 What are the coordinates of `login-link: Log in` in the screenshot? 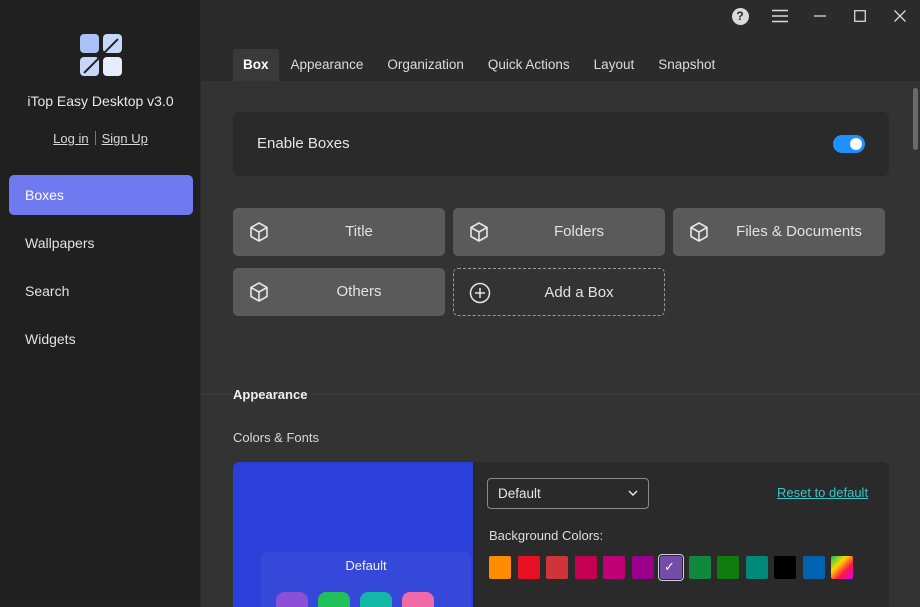 It's located at (70, 138).